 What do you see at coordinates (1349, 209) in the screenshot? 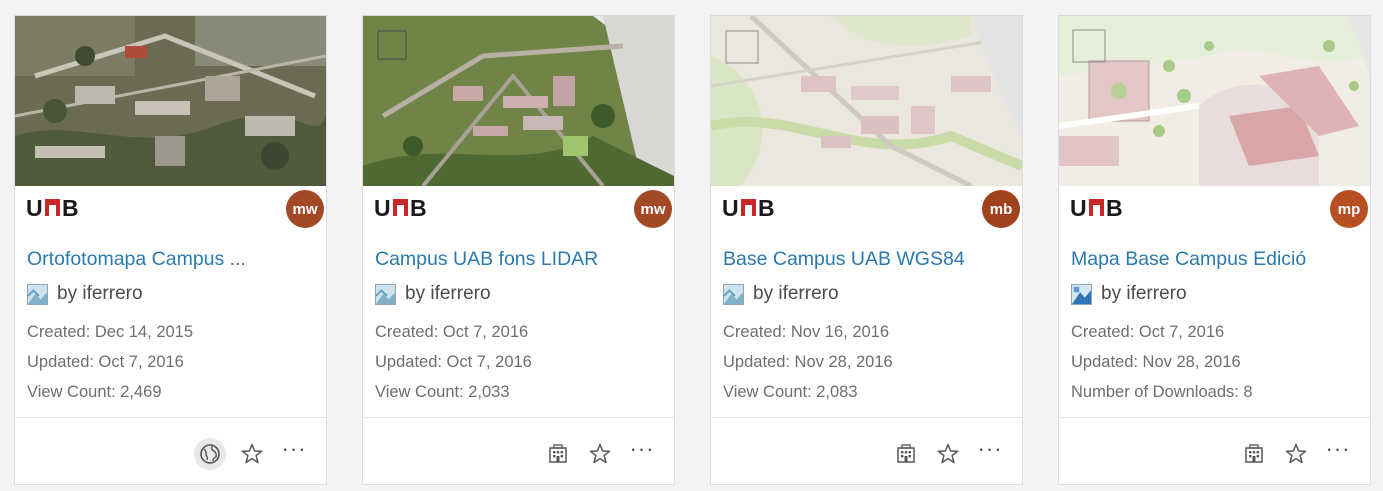
I see `owner-avatar: mp` at bounding box center [1349, 209].